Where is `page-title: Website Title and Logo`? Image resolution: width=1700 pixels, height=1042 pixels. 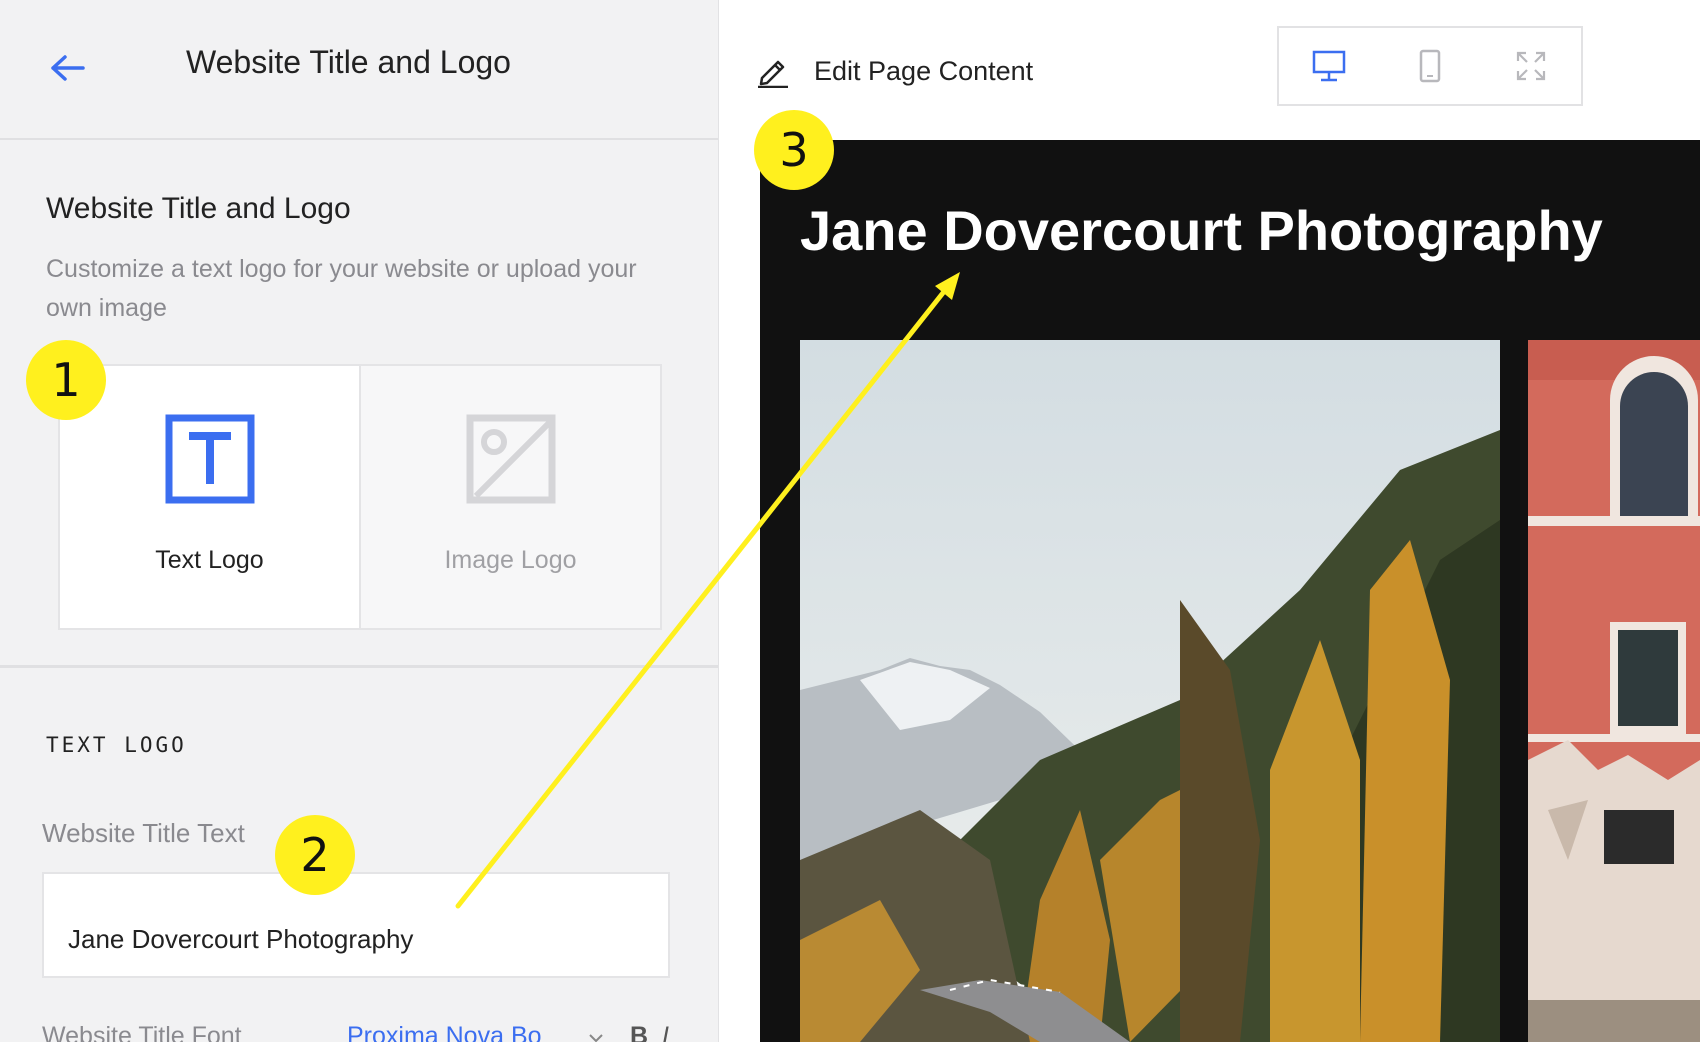
page-title: Website Title and Logo is located at coordinates (348, 62).